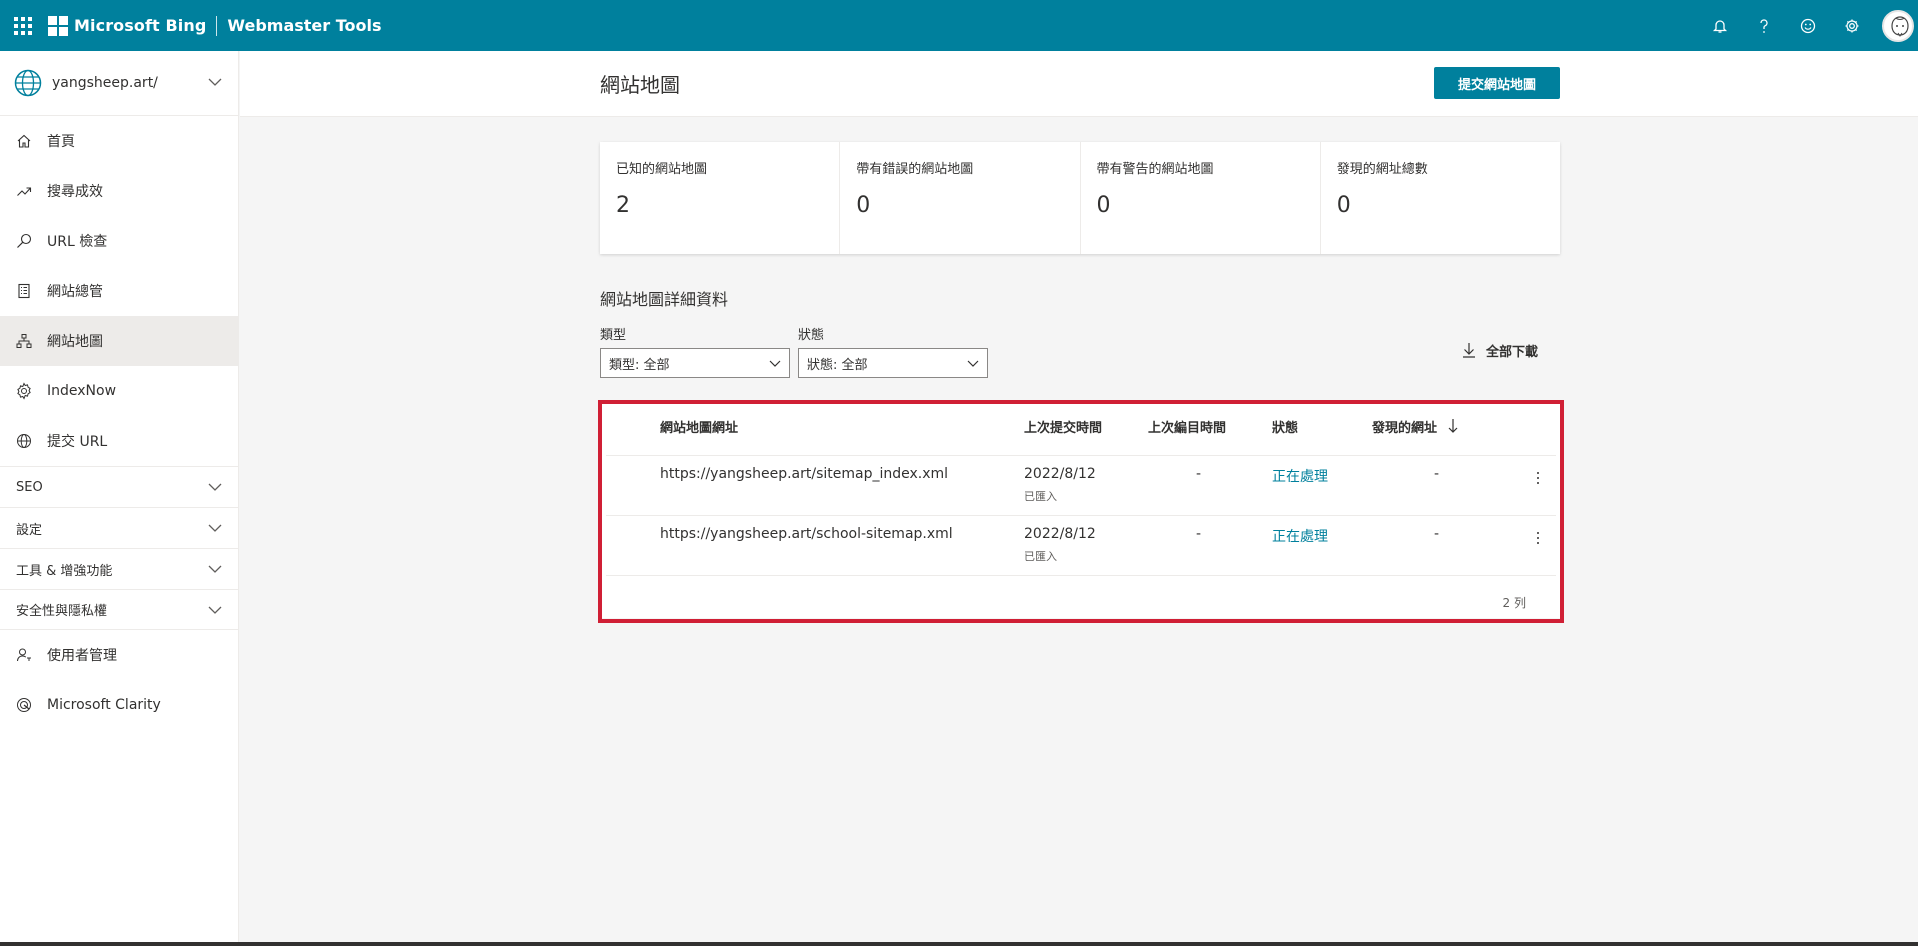  I want to click on row-count: 2 列, so click(1514, 603).